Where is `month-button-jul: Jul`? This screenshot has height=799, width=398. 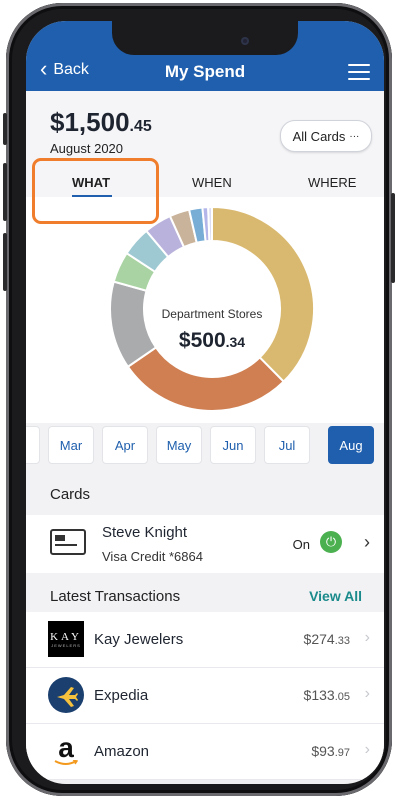 month-button-jul: Jul is located at coordinates (287, 445).